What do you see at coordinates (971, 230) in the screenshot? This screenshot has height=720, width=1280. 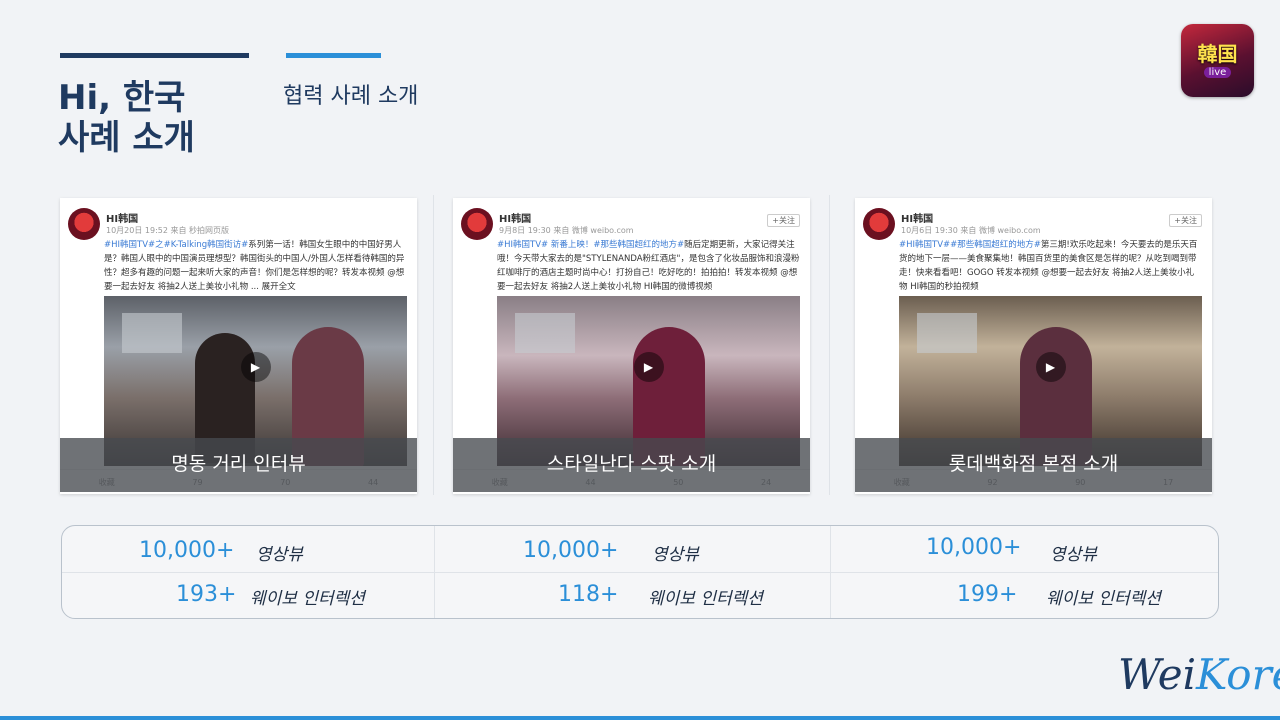 I see `post-meta: 10月6日 19:30 来自 微博 weibo.com` at bounding box center [971, 230].